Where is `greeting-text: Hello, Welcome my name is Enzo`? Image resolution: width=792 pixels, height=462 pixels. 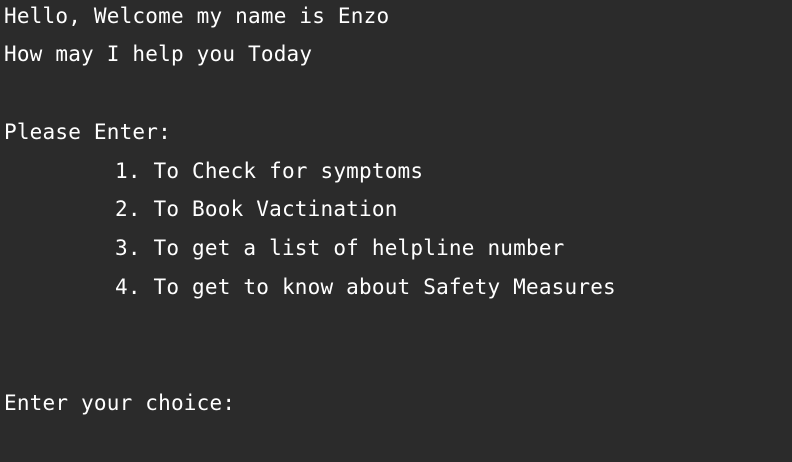 greeting-text: Hello, Welcome my name is Enzo is located at coordinates (197, 16).